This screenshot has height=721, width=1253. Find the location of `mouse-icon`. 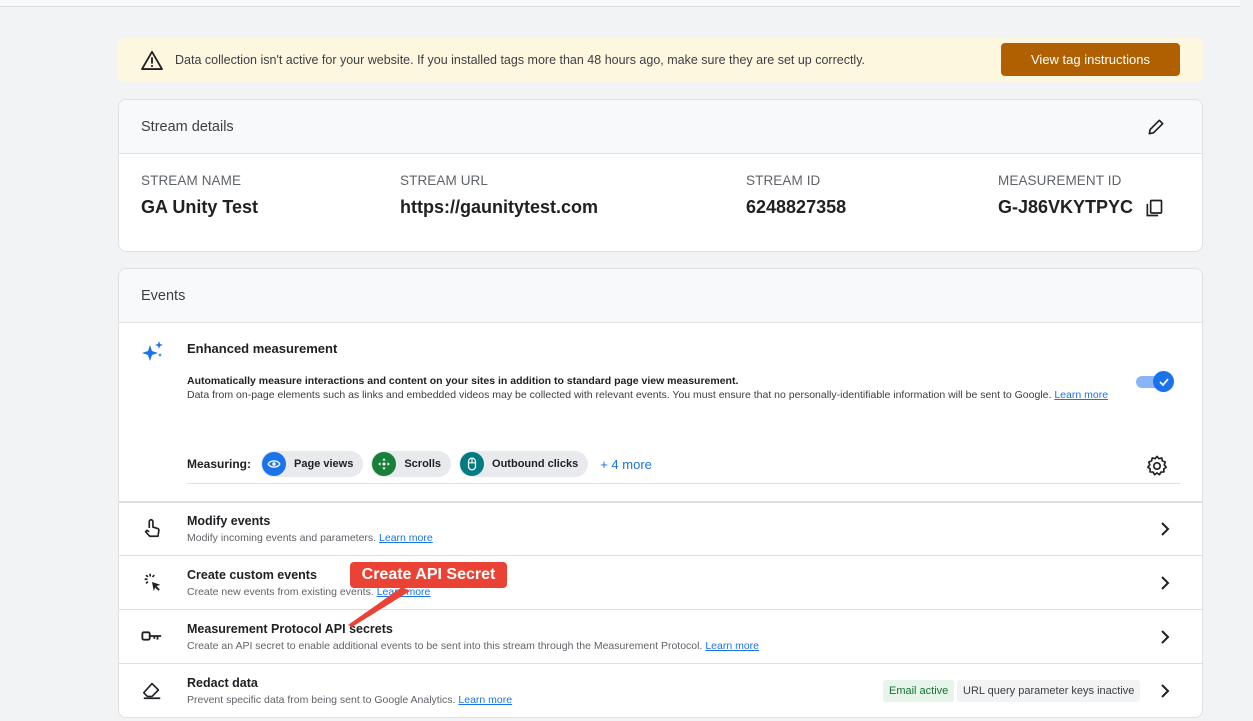

mouse-icon is located at coordinates (472, 464).